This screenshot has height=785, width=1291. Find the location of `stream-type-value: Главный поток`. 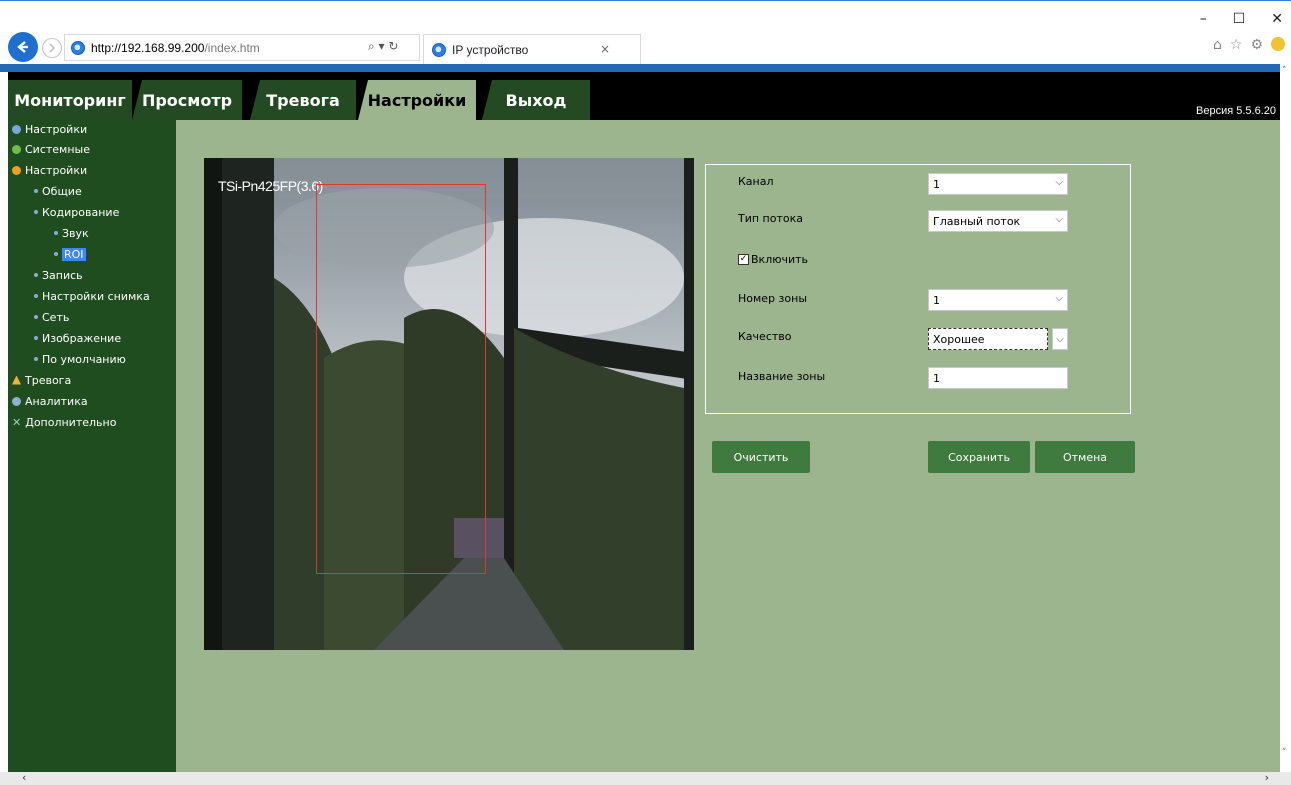

stream-type-value: Главный поток is located at coordinates (977, 221).